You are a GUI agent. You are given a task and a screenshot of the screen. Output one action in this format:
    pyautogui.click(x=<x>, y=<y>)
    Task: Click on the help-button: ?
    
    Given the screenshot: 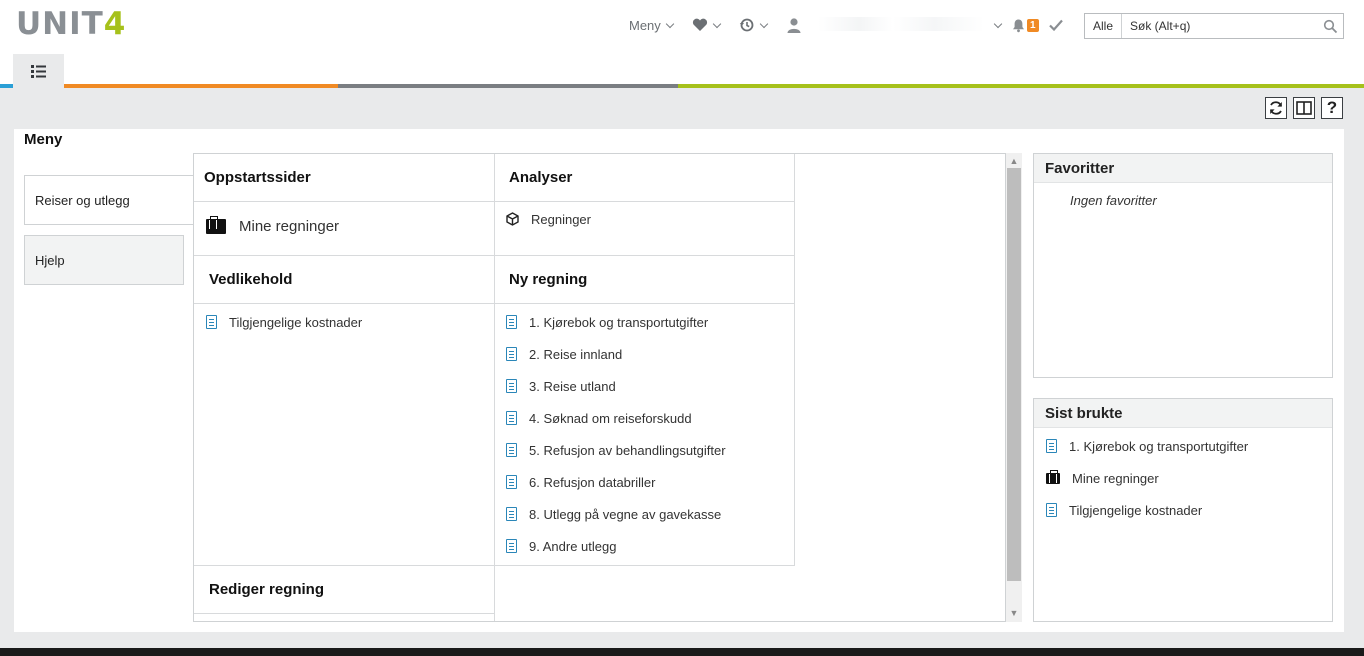 What is the action you would take?
    pyautogui.click(x=1332, y=108)
    